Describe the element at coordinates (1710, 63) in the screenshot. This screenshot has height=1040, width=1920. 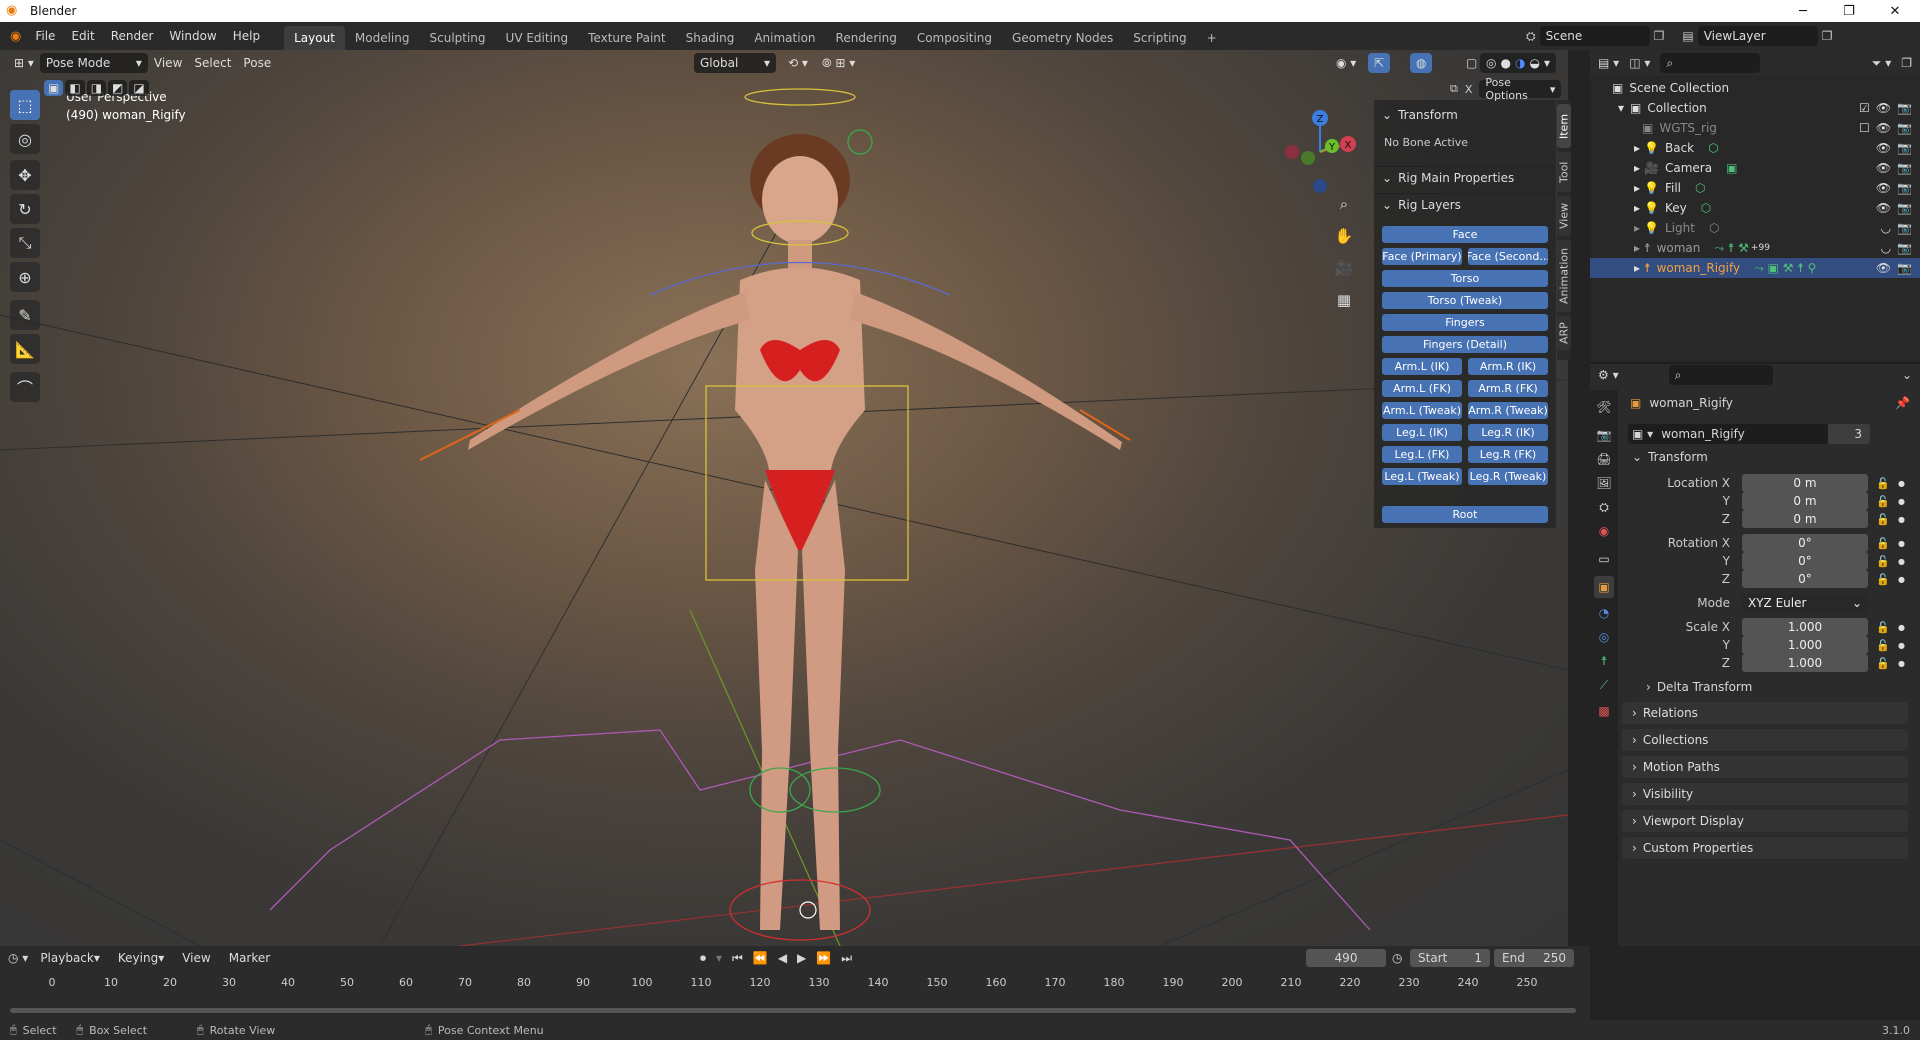
I see `outliner-search-input: ⌕` at that location.